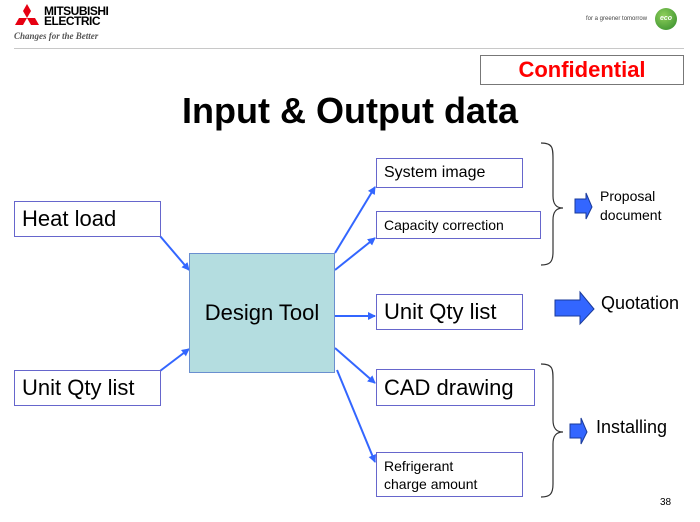 The width and height of the screenshot is (700, 522). I want to click on arrow-unit-qty-to-tool, so click(174, 360).